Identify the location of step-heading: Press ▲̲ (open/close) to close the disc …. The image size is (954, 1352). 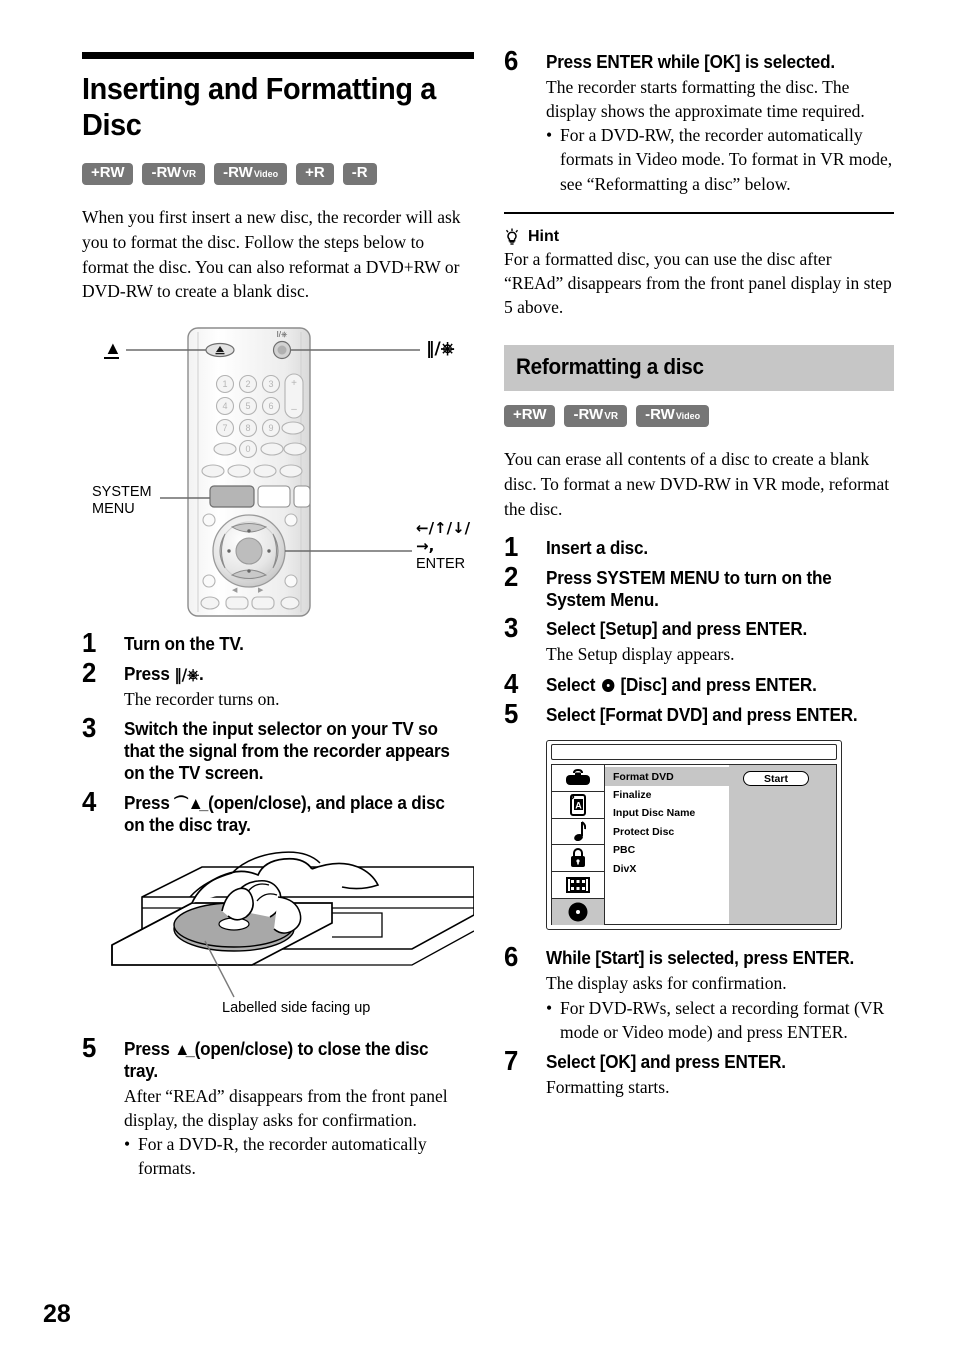
(276, 1060).